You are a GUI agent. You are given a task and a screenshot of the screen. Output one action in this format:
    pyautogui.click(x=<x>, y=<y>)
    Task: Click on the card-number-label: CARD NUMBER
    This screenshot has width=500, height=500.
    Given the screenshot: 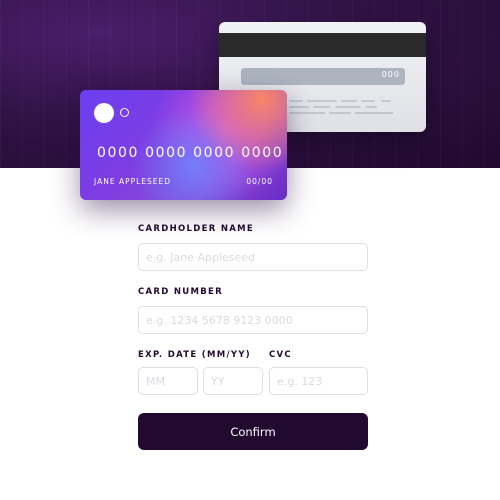 What is the action you would take?
    pyautogui.click(x=180, y=292)
    